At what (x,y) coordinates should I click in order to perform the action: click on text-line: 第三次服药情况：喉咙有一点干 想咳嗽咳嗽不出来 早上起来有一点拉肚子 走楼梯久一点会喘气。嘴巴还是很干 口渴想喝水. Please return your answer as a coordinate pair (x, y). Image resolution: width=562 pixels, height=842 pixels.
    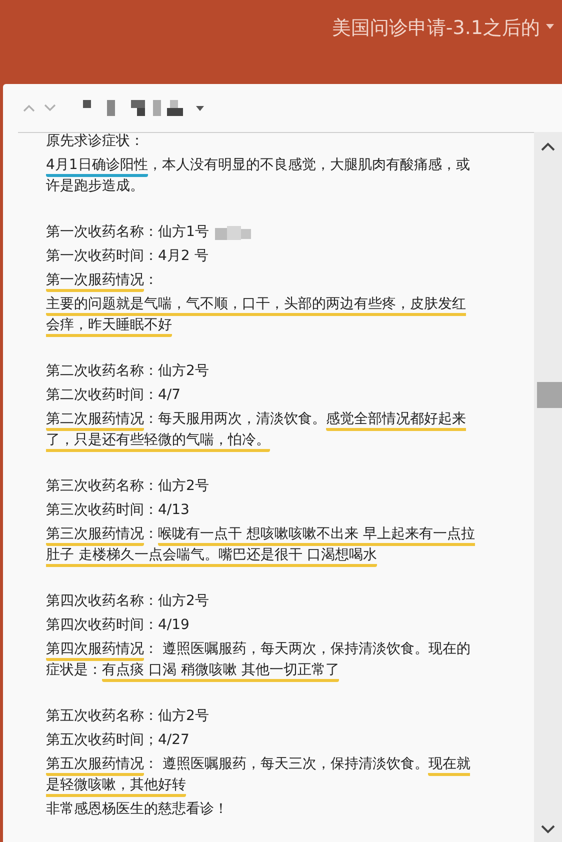
    Looking at the image, I should click on (262, 545).